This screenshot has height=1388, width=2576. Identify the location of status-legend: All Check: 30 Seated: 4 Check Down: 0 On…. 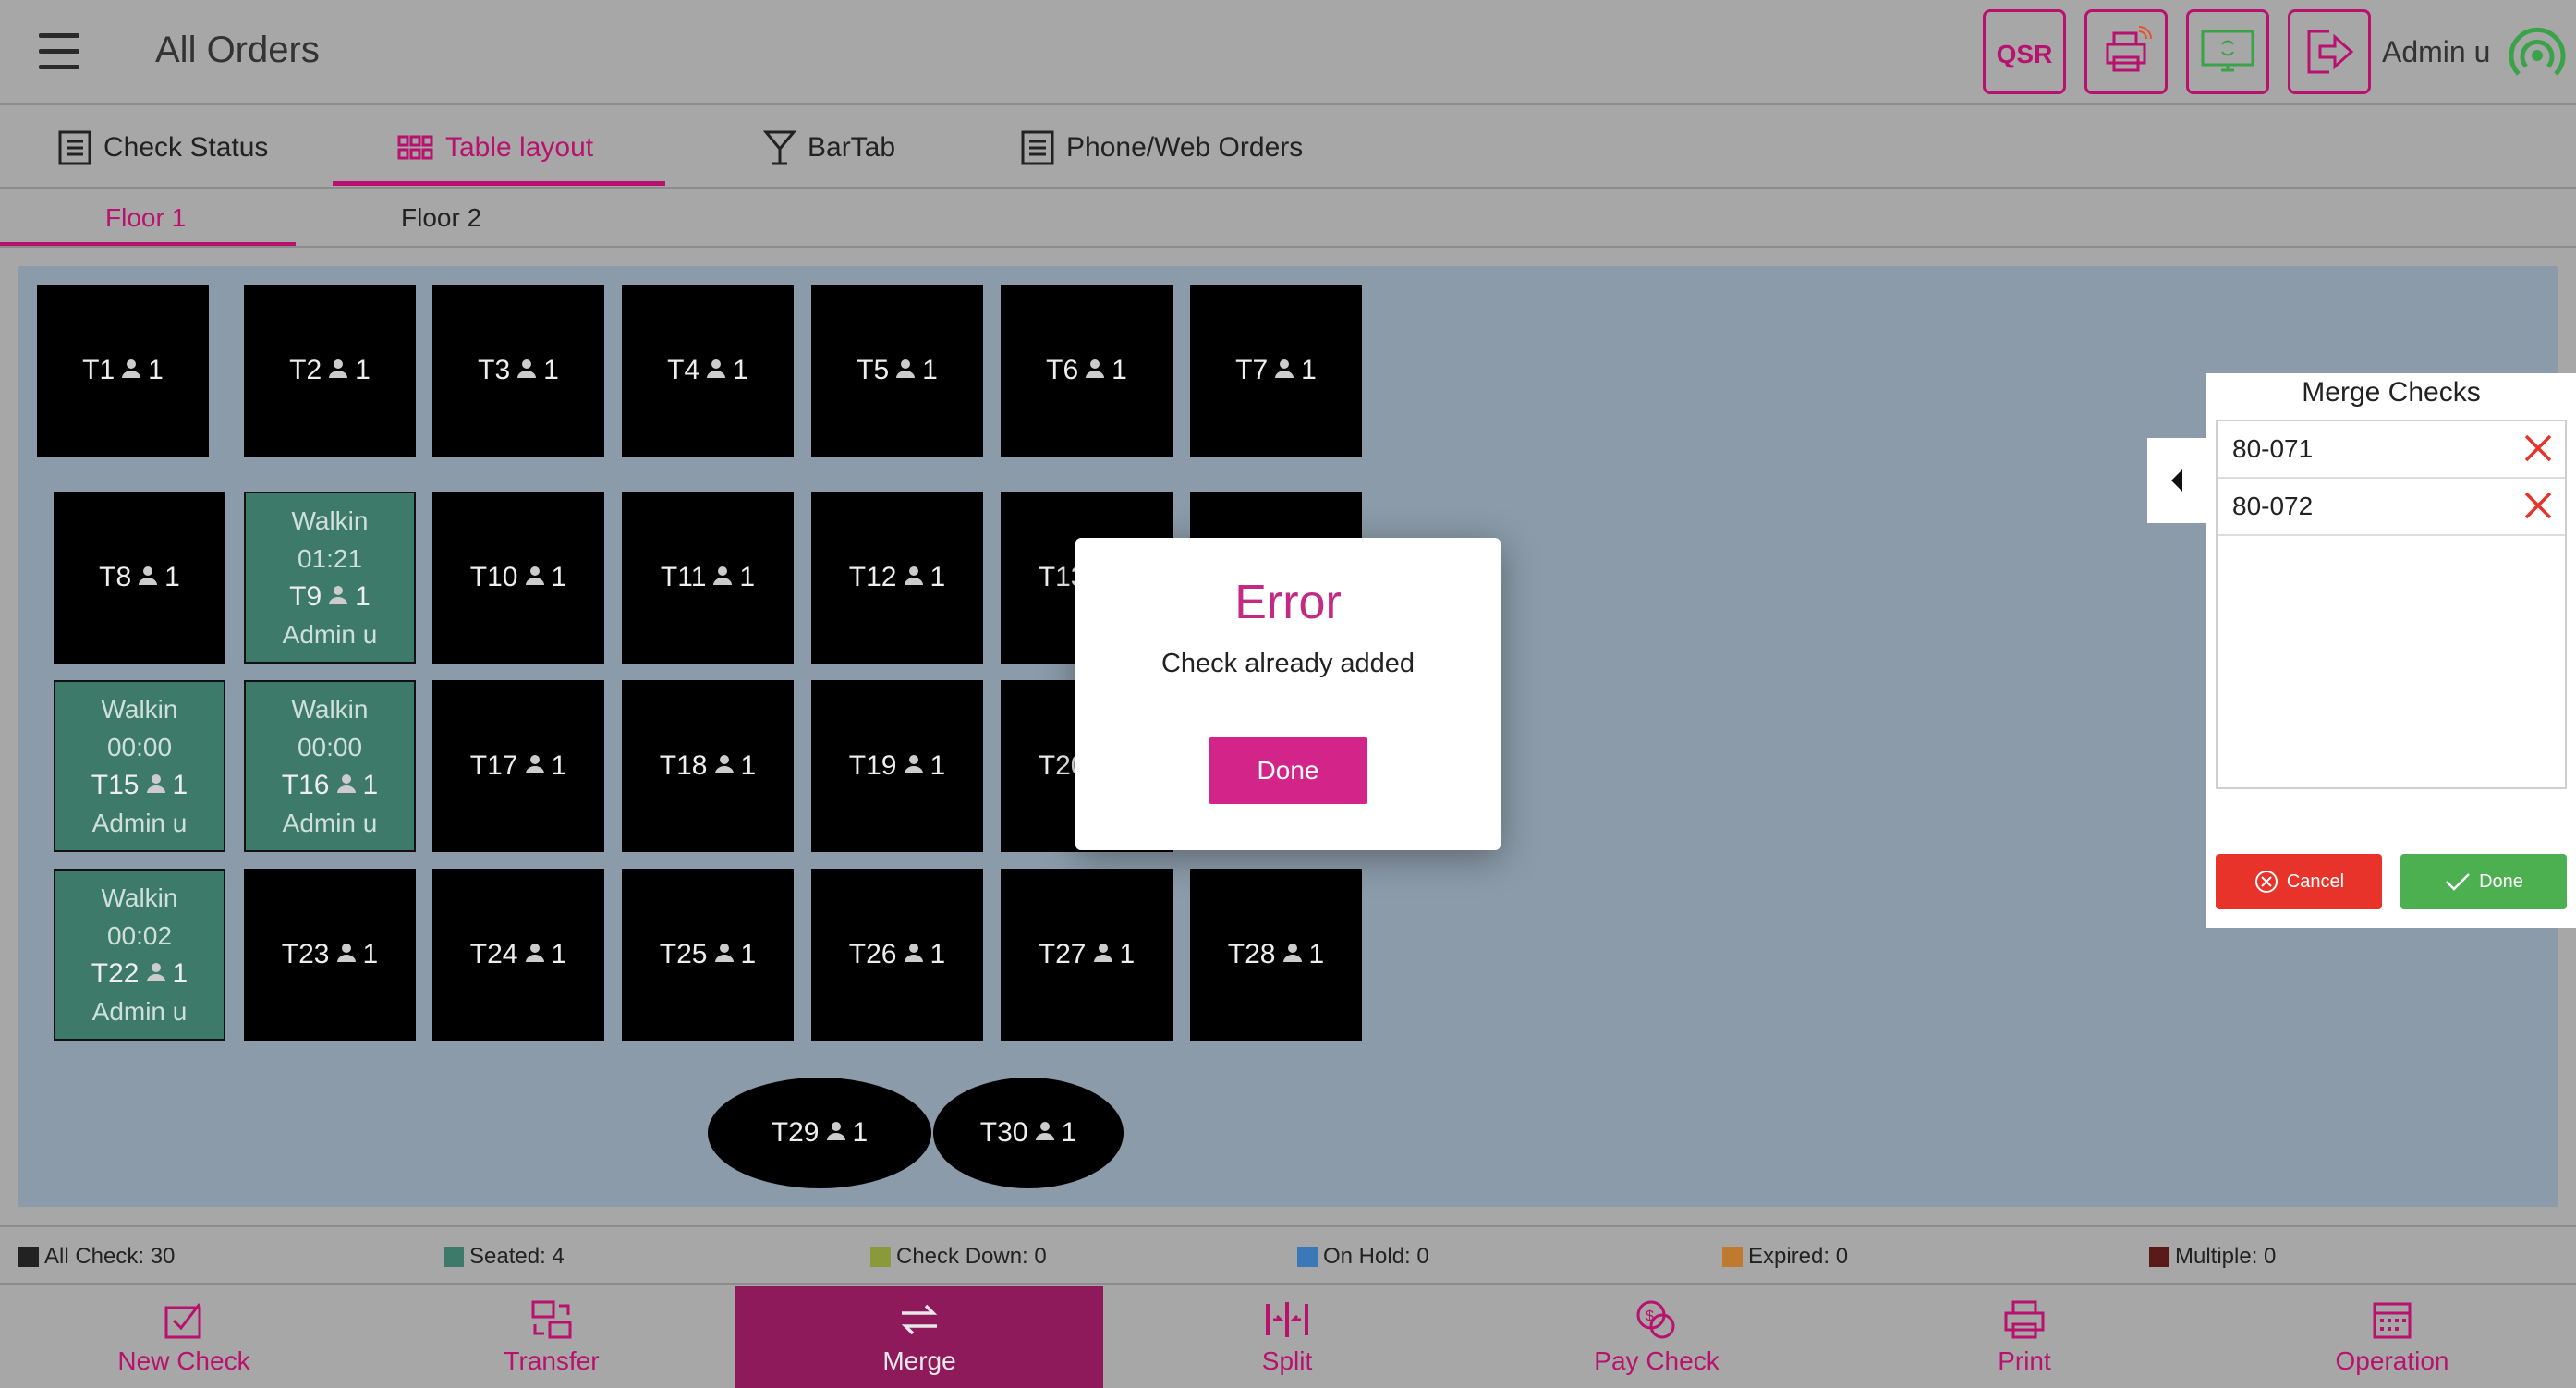
(1288, 1255).